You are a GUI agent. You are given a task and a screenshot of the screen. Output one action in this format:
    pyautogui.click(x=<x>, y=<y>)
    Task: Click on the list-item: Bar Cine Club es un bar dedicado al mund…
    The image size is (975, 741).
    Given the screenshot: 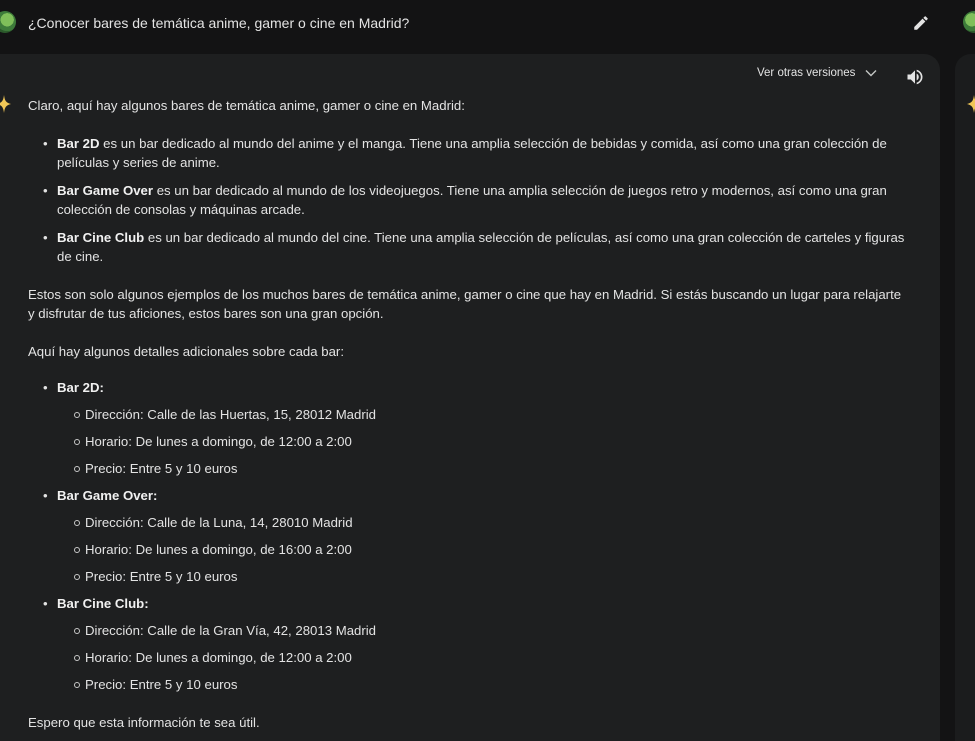 What is the action you would take?
    pyautogui.click(x=468, y=247)
    